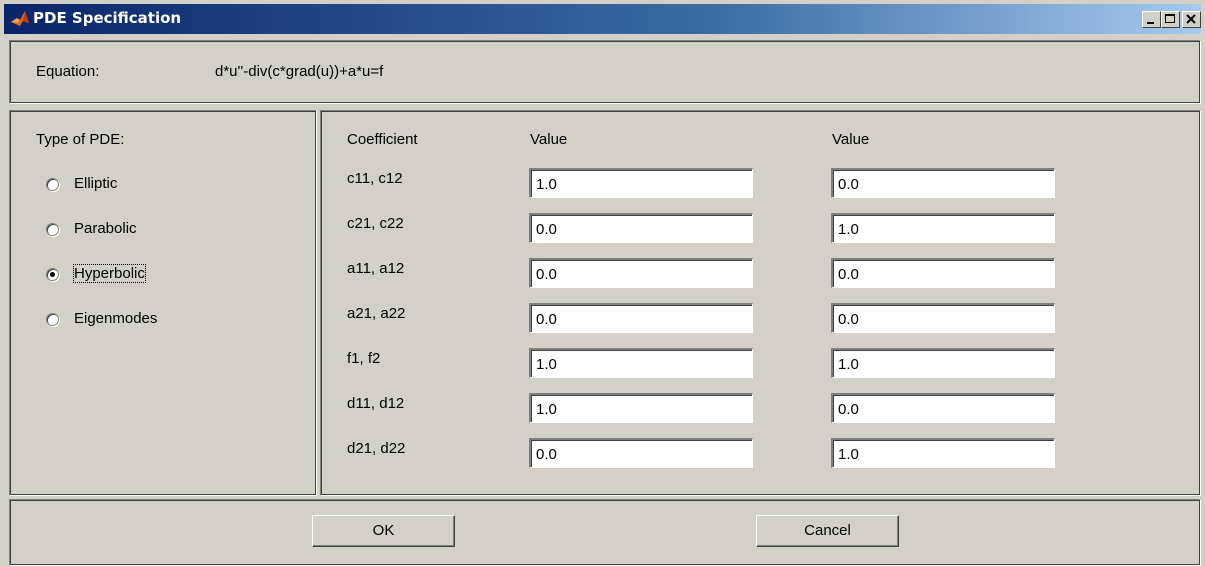 The image size is (1205, 566). Describe the element at coordinates (641, 273) in the screenshot. I see `a11-value-field: 0.0` at that location.